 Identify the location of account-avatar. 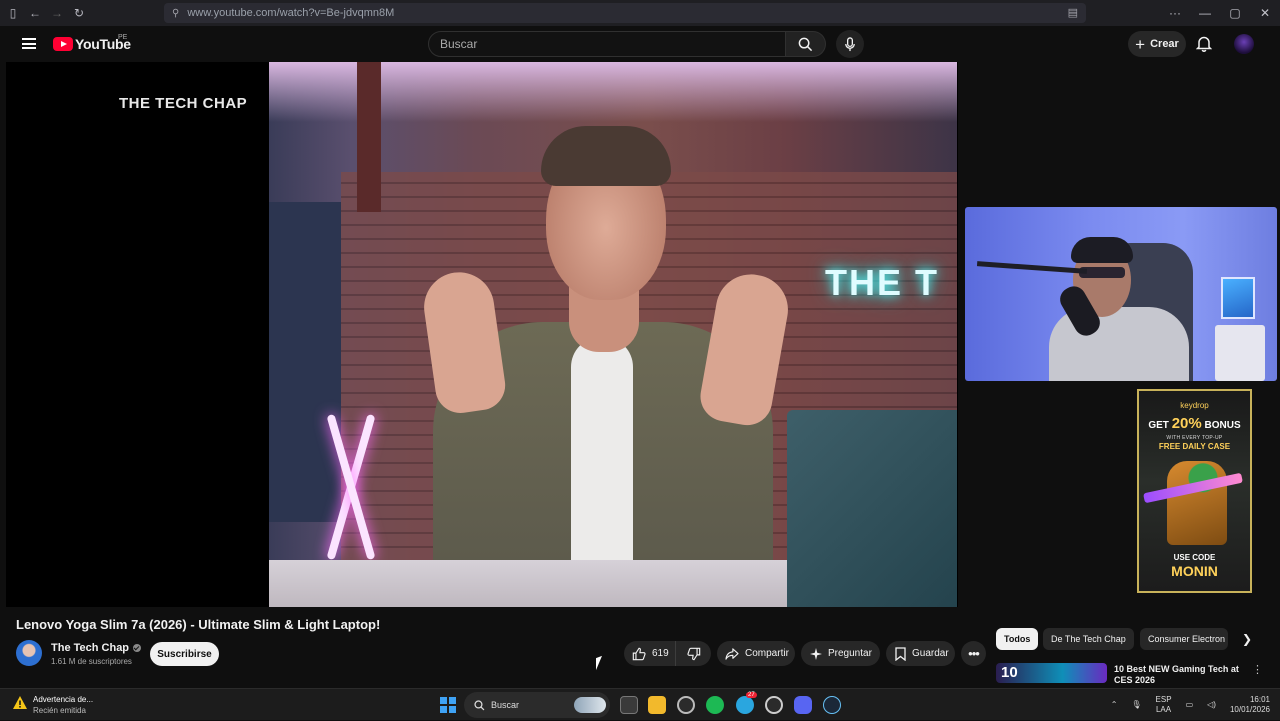
(1244, 44).